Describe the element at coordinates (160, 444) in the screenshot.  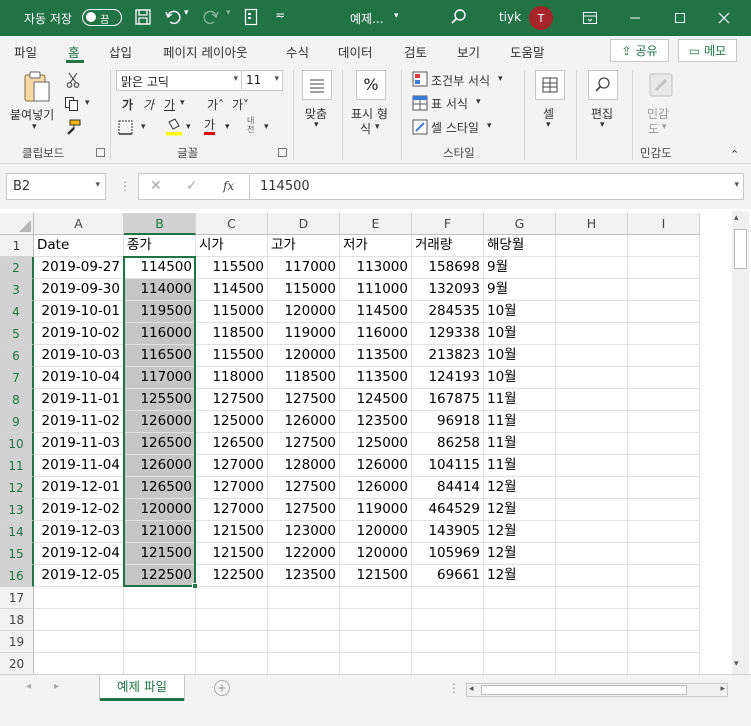
I see `number-cell: 126500` at that location.